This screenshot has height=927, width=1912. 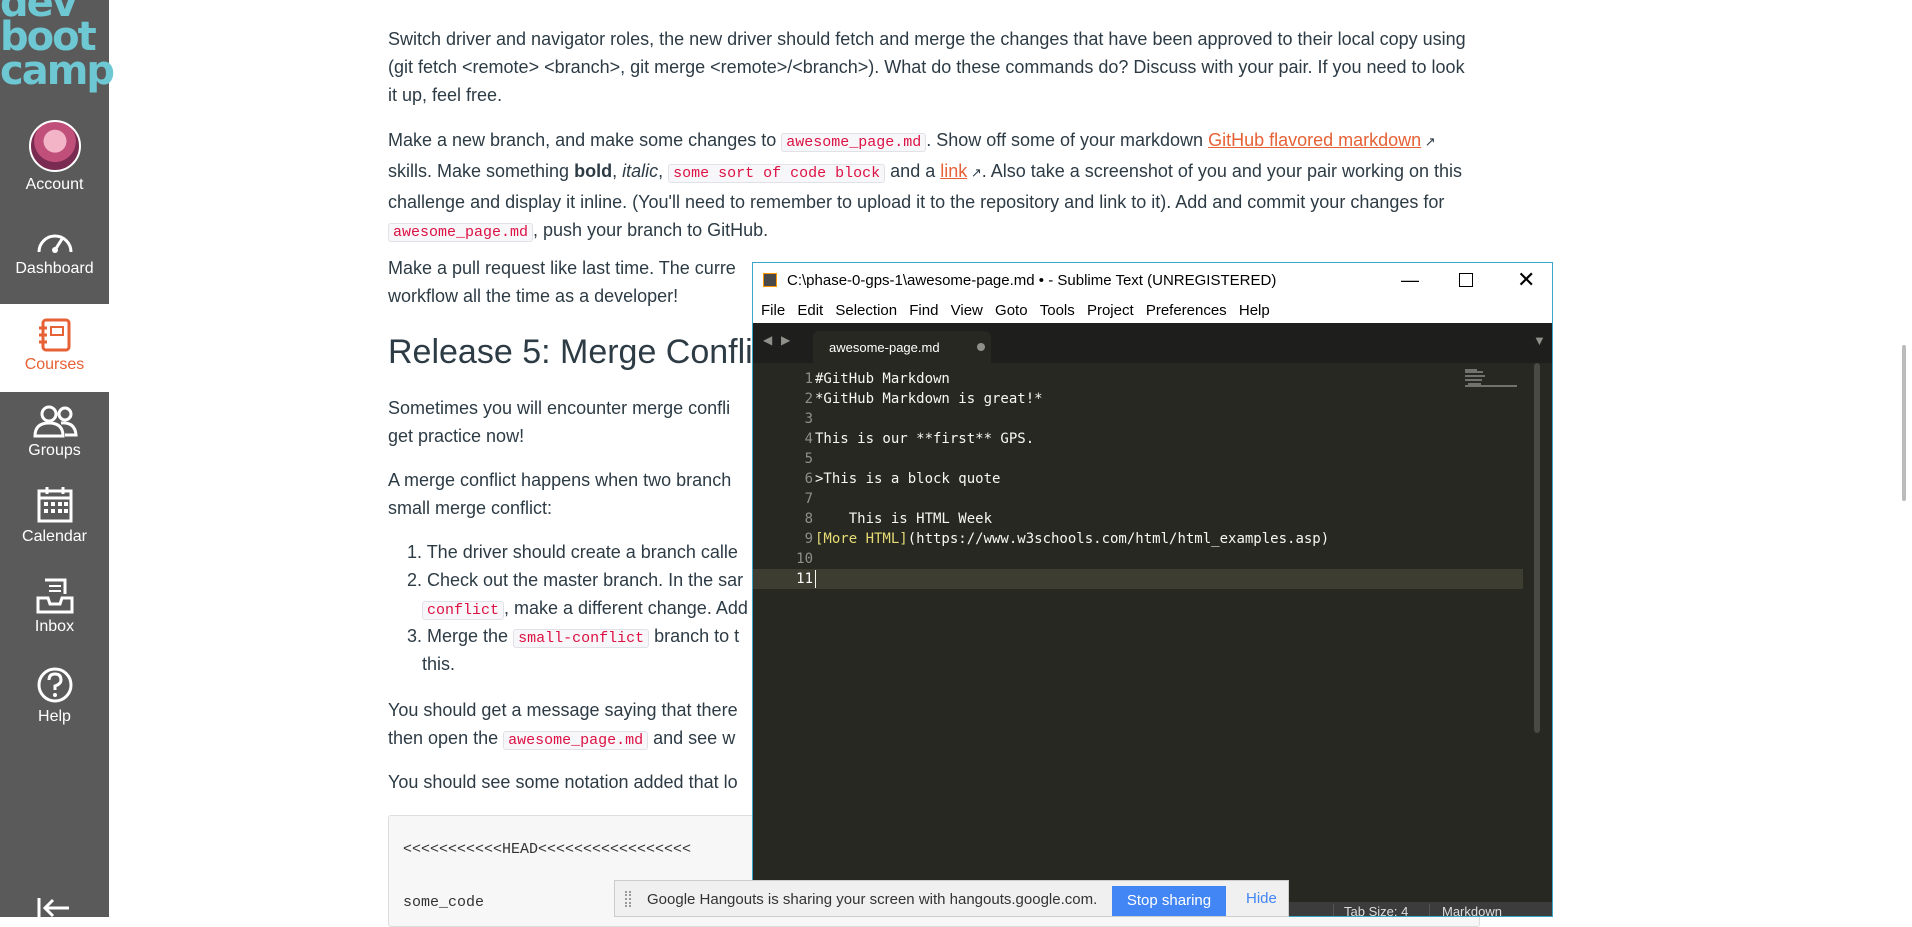 I want to click on tab-dropdown-icon: ▼, so click(x=1539, y=340).